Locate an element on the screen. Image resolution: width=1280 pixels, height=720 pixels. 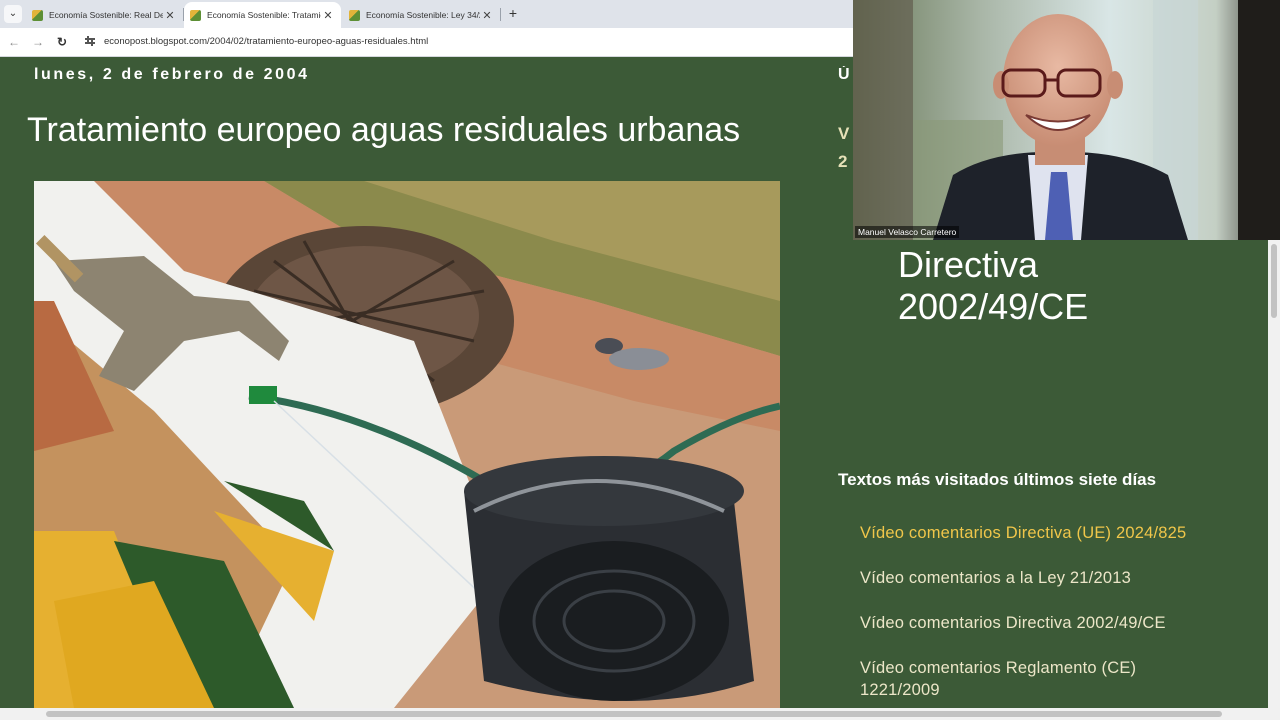
post-date: lunes, 2 de febrero de 2004 is located at coordinates (172, 74).